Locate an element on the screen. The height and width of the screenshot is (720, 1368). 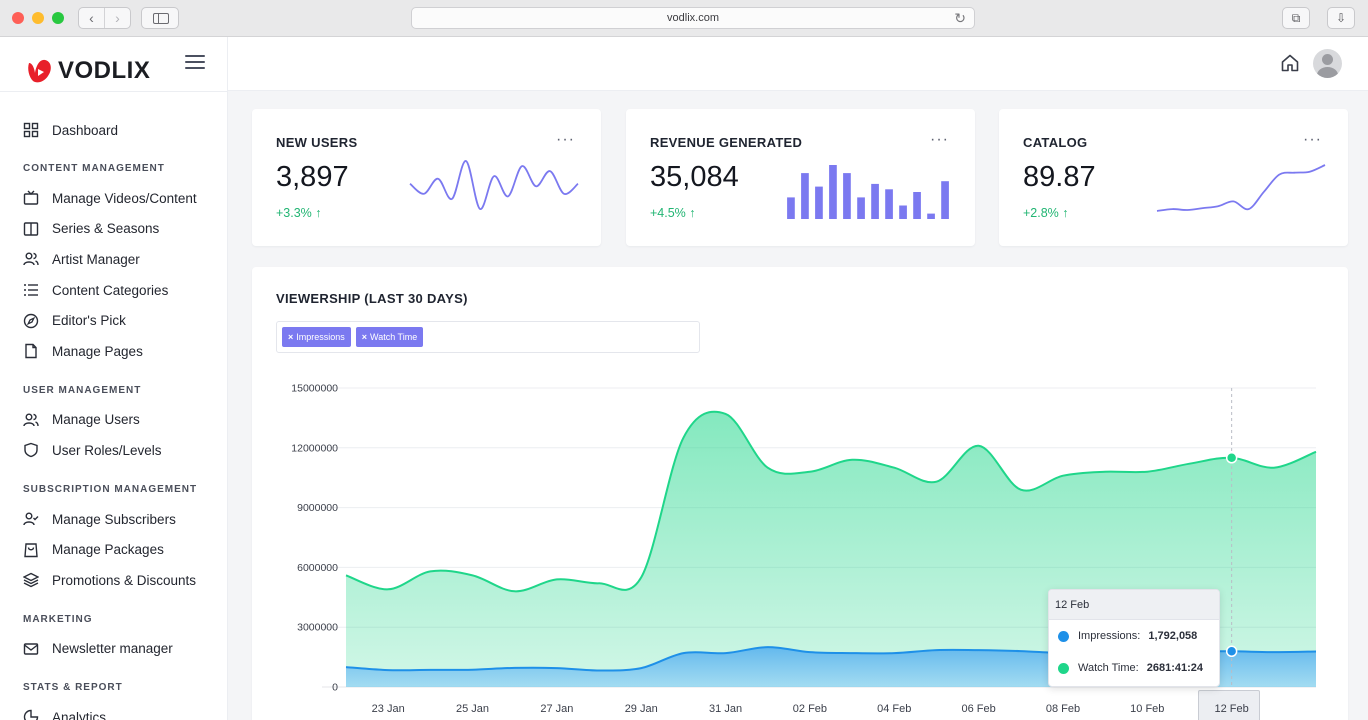
sparkline is located at coordinates (494, 185).